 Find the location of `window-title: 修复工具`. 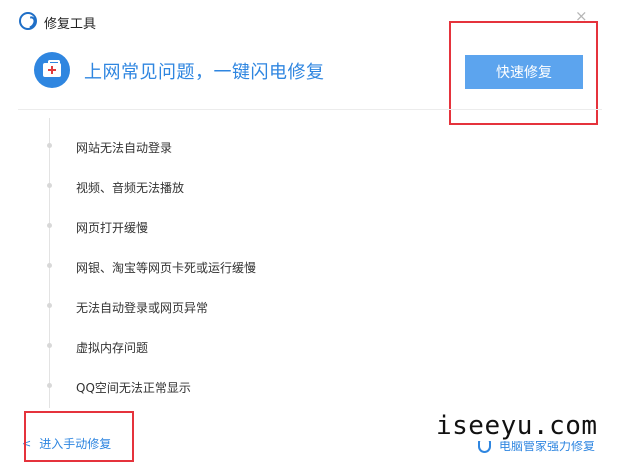

window-title: 修复工具 is located at coordinates (70, 24).